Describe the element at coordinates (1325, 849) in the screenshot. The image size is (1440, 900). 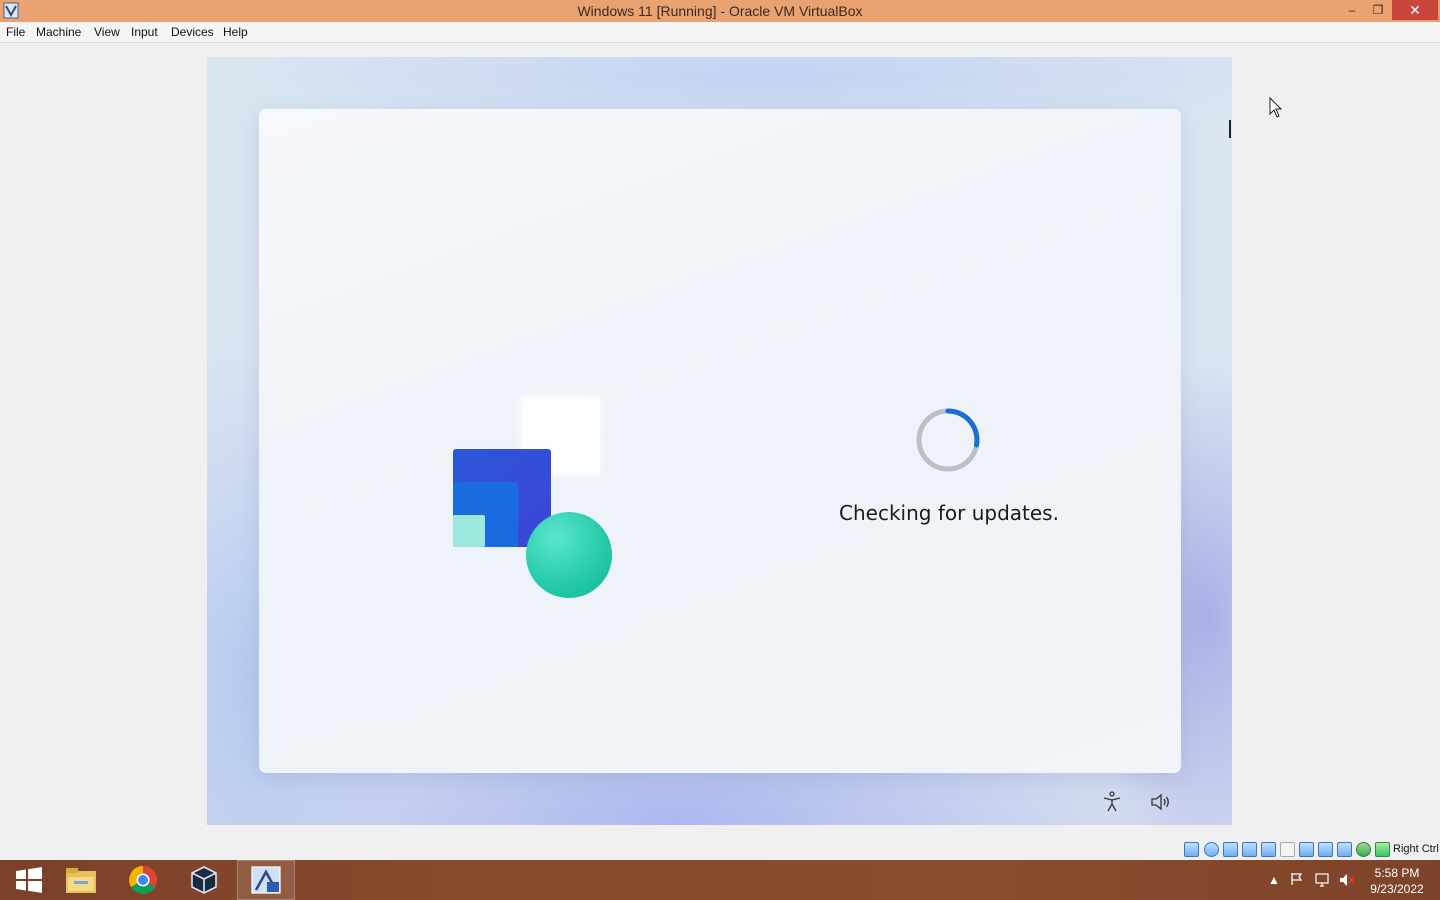
I see `video-capture-icon` at that location.